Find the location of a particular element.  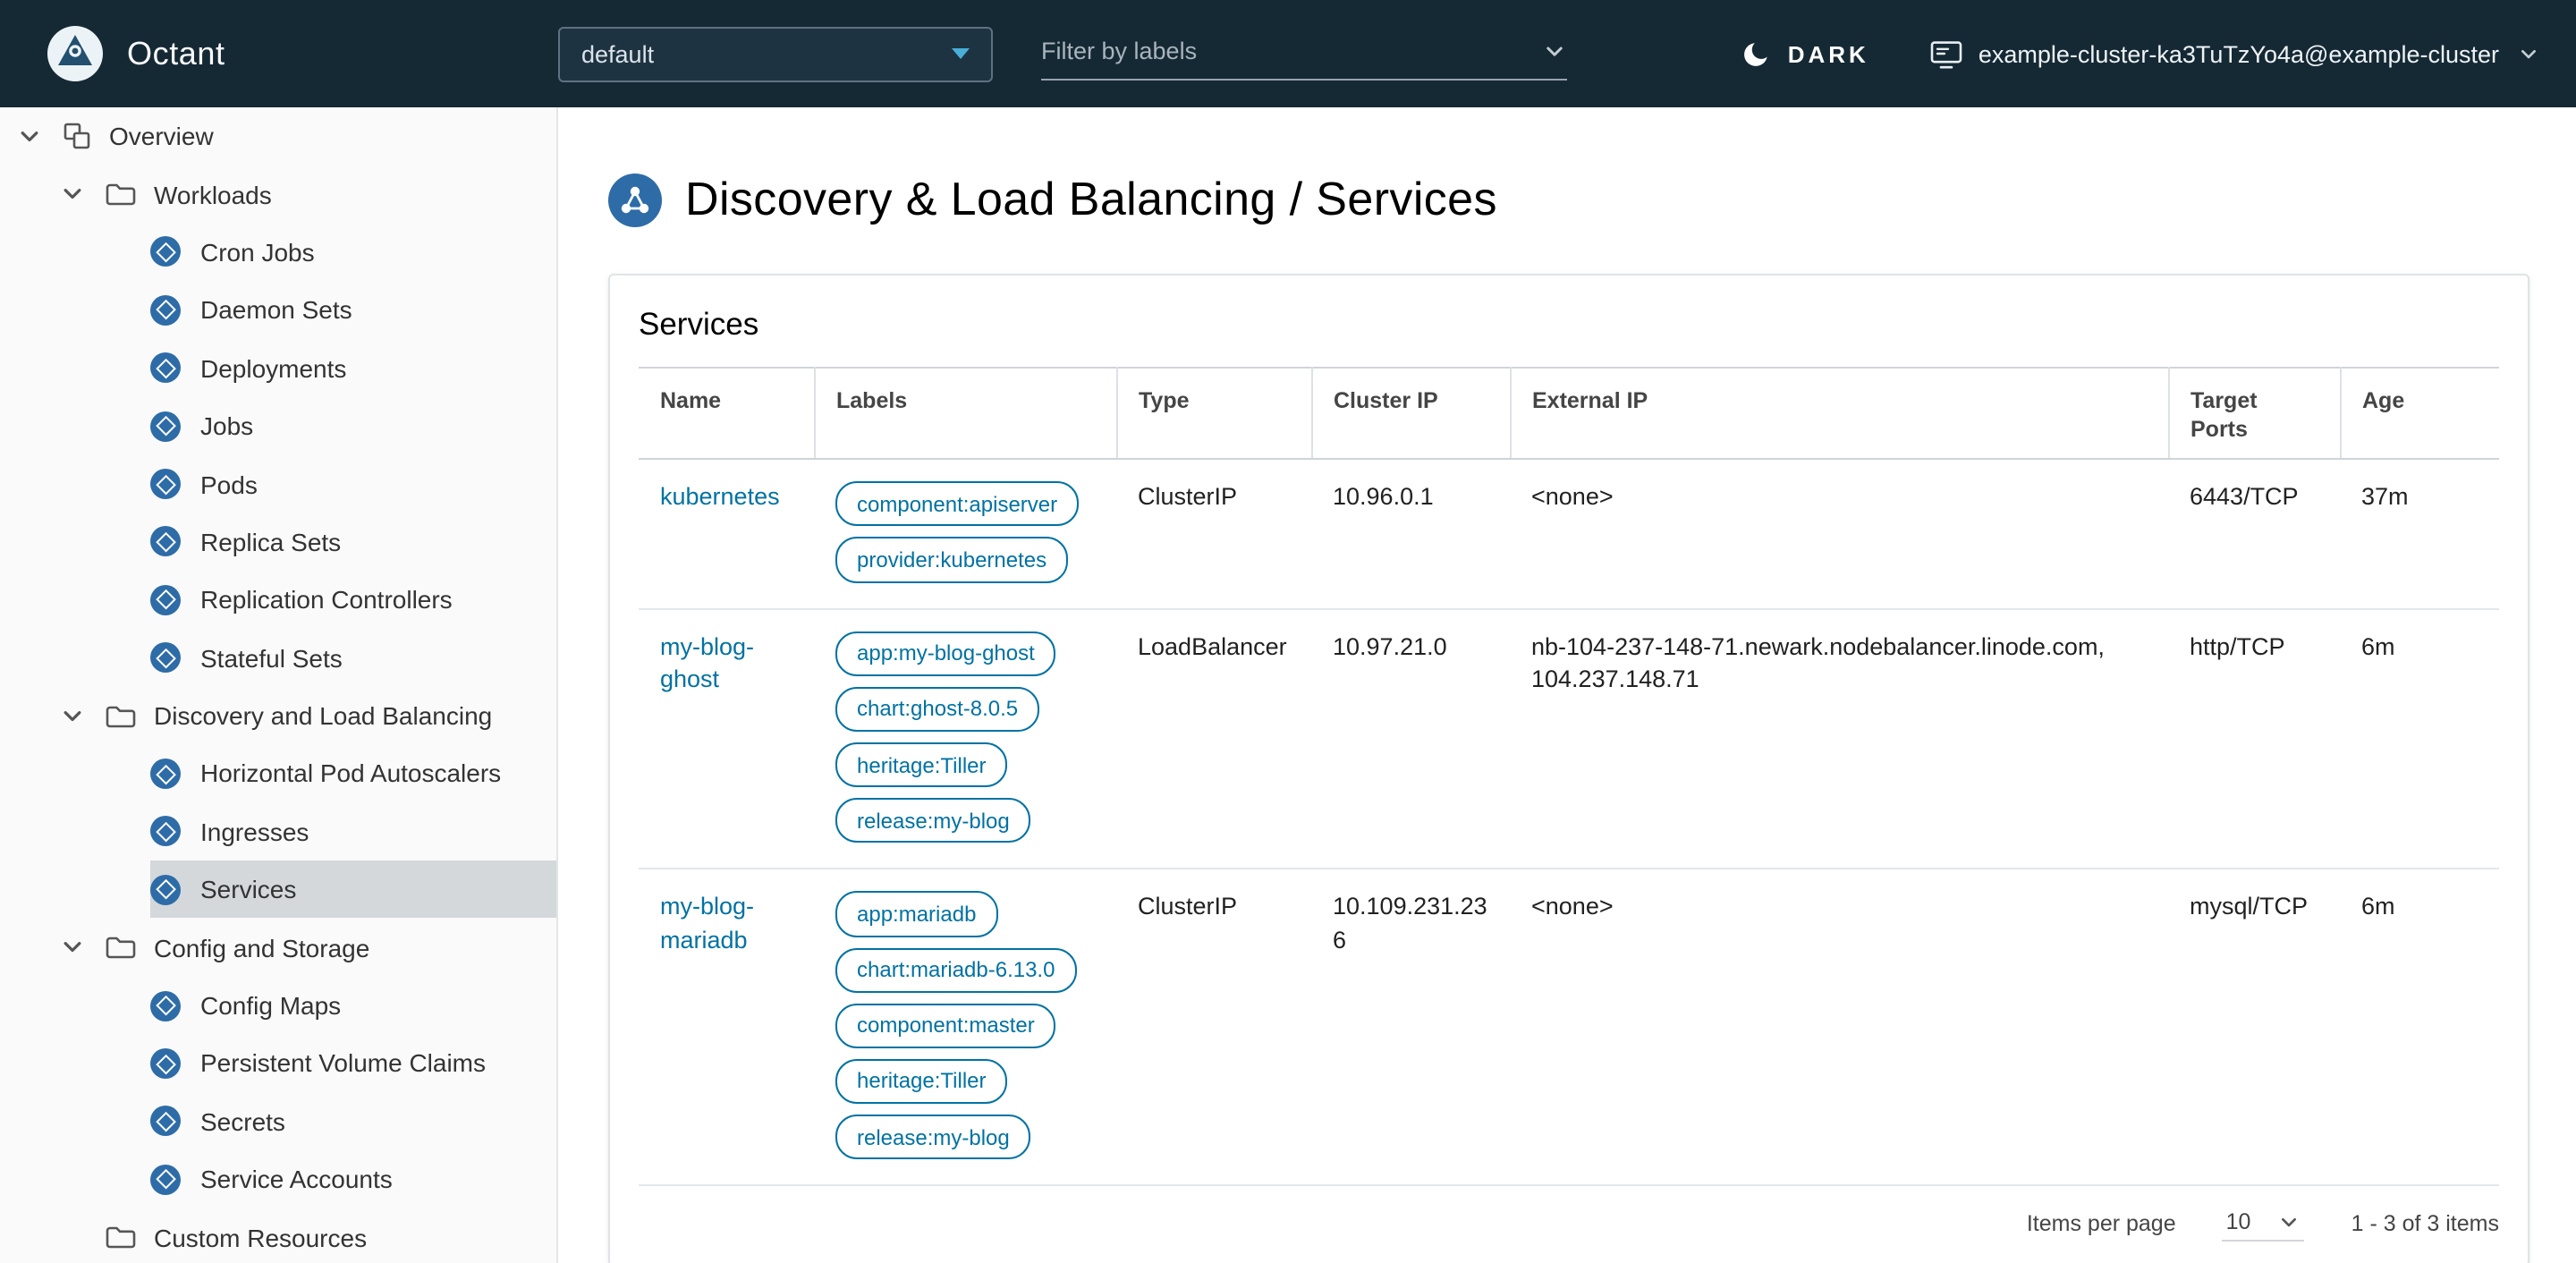

sidebar-item-cron-jobs: Cron Jobs is located at coordinates (353, 253).